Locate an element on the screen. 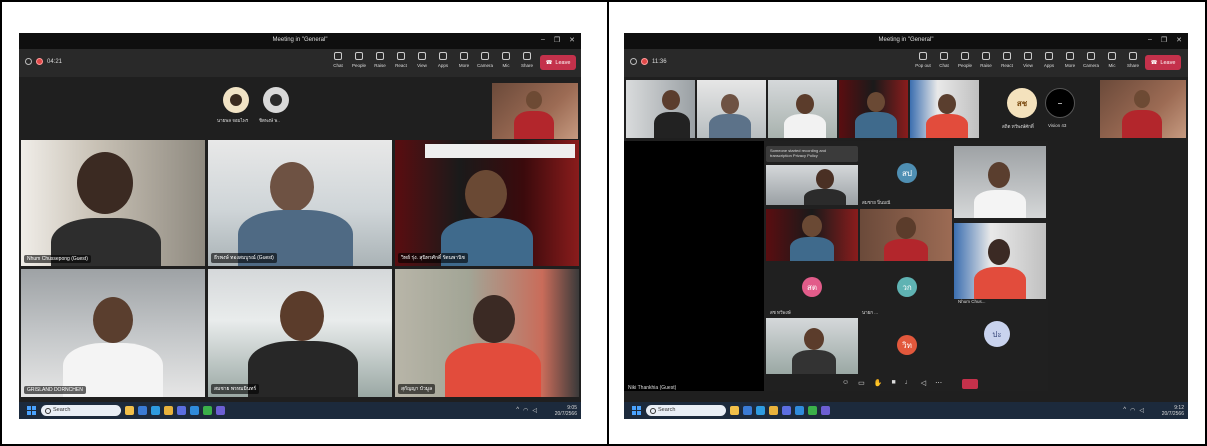 The image size is (1207, 446). windows-taskbar: Search ^ ◠ ◁ 9:12 20/7/2566 is located at coordinates (906, 410).